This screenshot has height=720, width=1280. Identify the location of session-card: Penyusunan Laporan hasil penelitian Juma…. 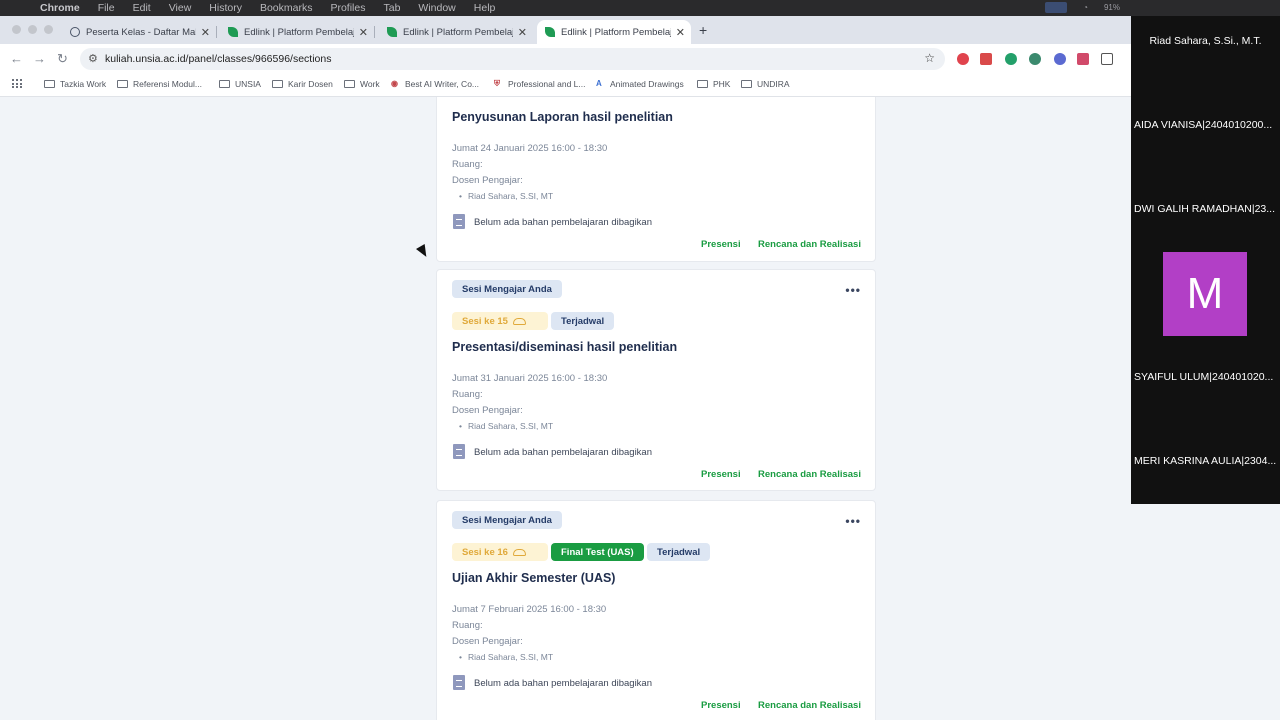
(656, 179).